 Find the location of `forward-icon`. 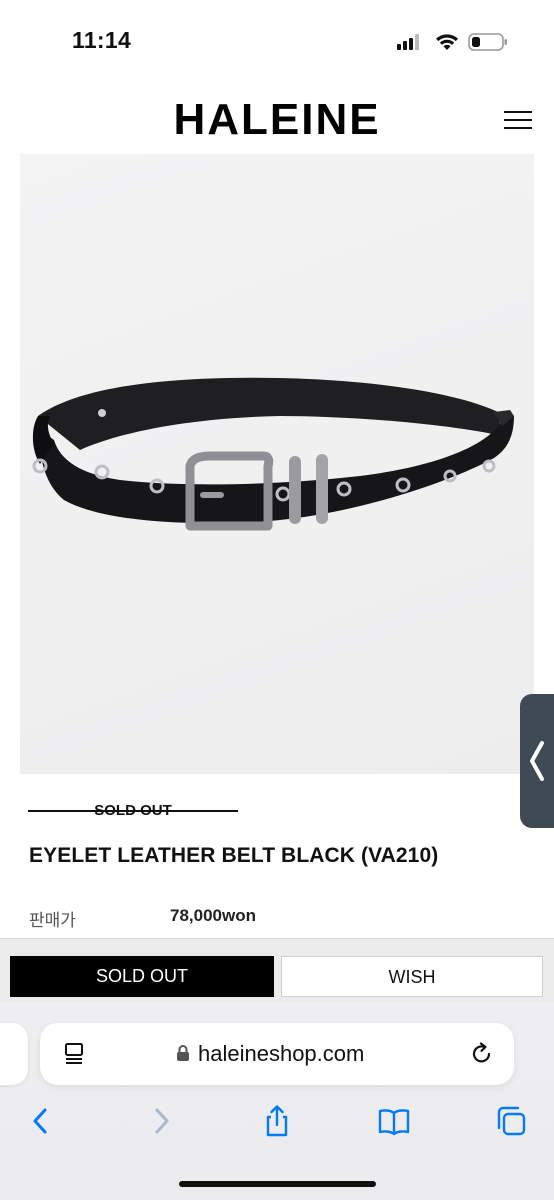

forward-icon is located at coordinates (161, 1121).